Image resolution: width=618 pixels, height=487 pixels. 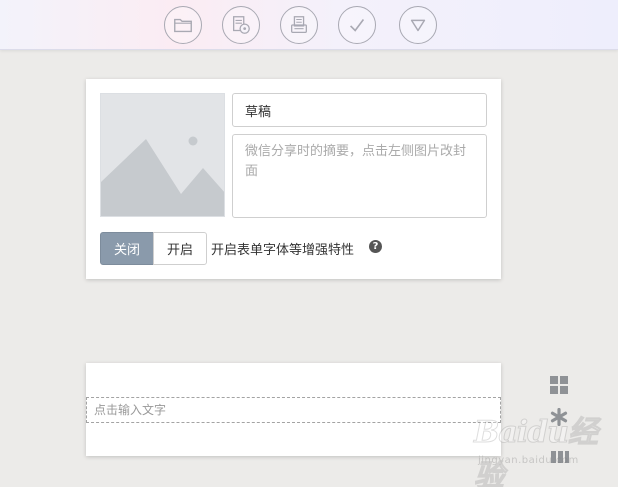 I want to click on grid-icon, so click(x=559, y=385).